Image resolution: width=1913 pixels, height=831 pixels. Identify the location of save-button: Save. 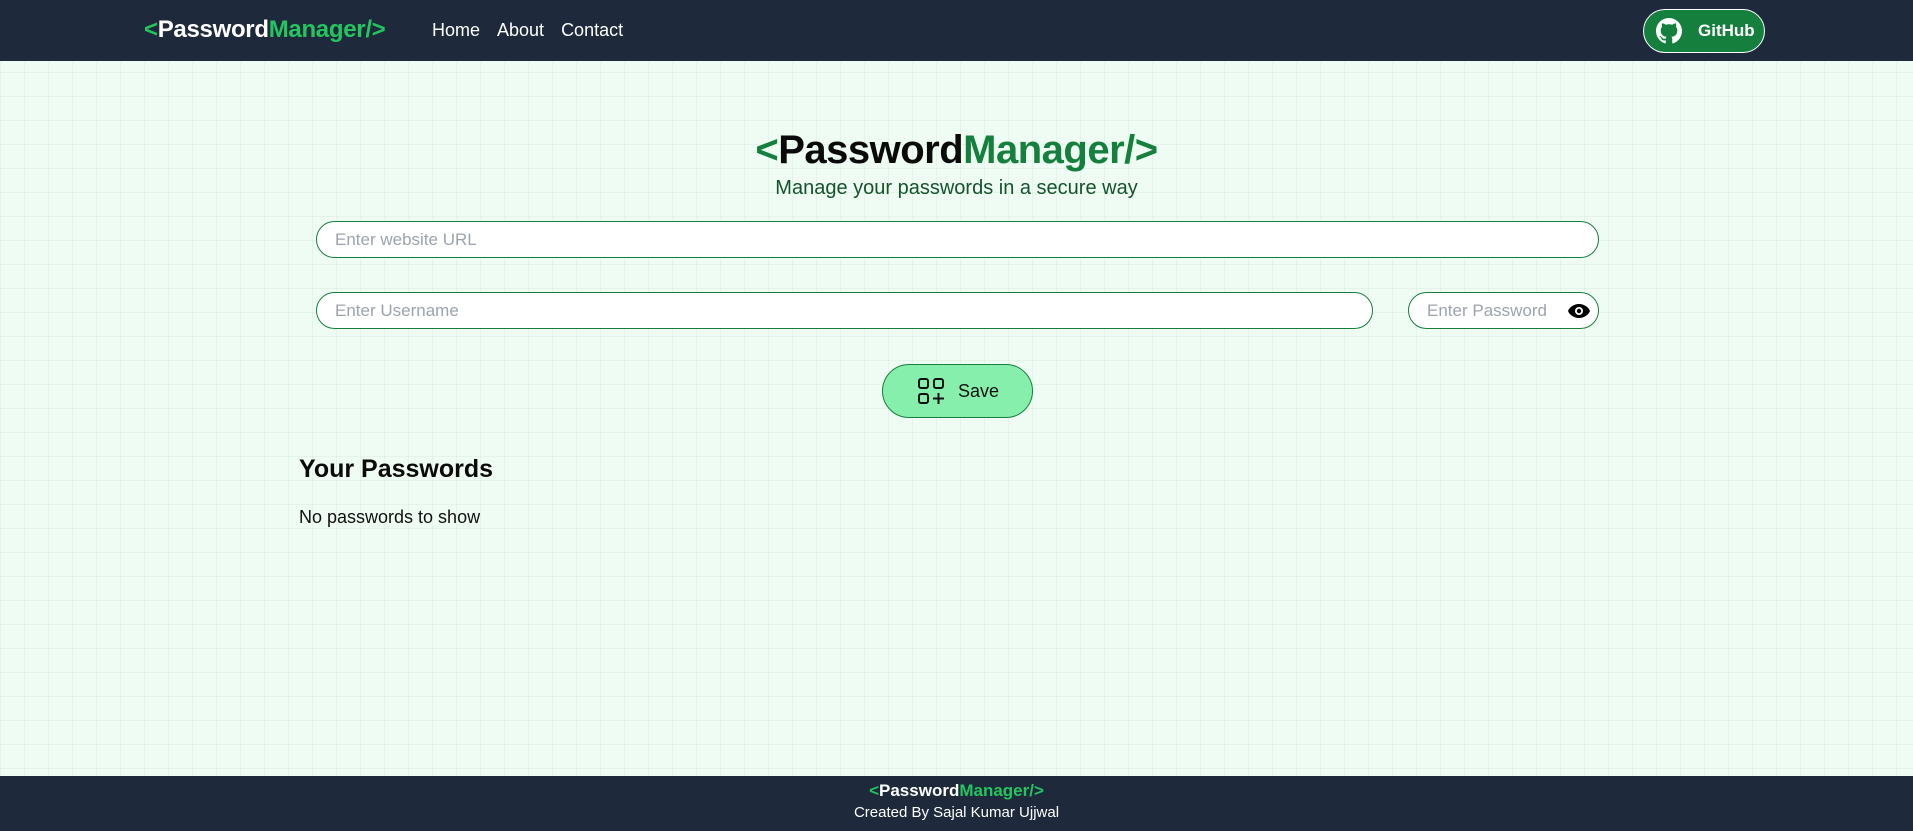
(957, 391).